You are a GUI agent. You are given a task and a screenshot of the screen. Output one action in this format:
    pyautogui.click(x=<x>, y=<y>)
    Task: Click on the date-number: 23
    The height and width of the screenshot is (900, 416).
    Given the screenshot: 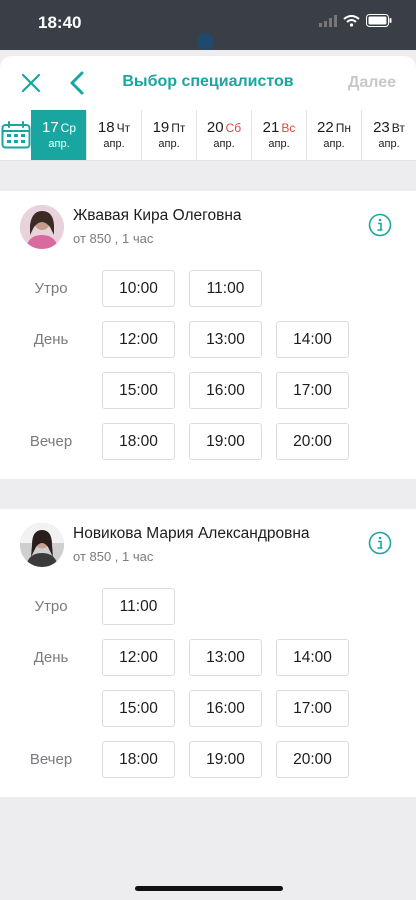 What is the action you would take?
    pyautogui.click(x=381, y=127)
    